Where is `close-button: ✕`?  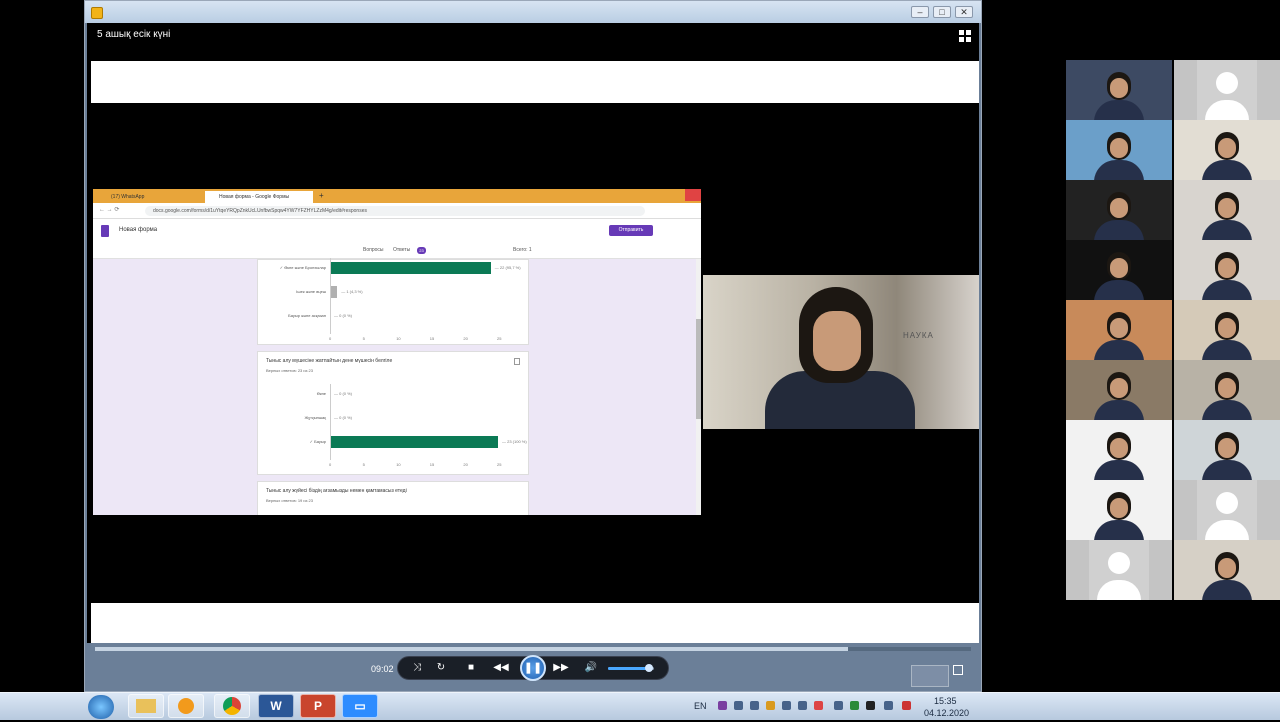
close-button: ✕ is located at coordinates (964, 12).